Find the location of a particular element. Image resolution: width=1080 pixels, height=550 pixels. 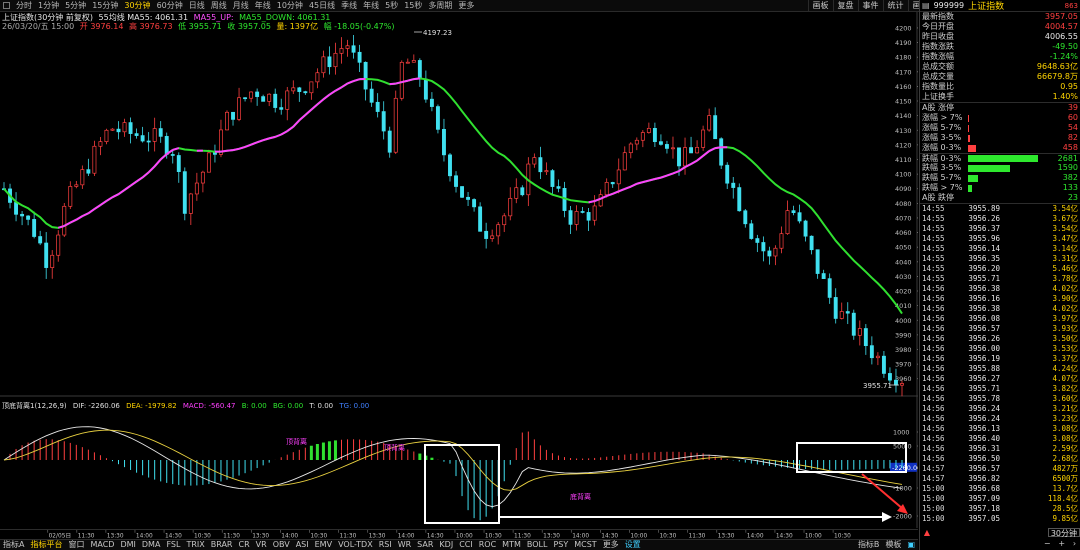

tick-price: 3956.26 is located at coordinates (984, 218).